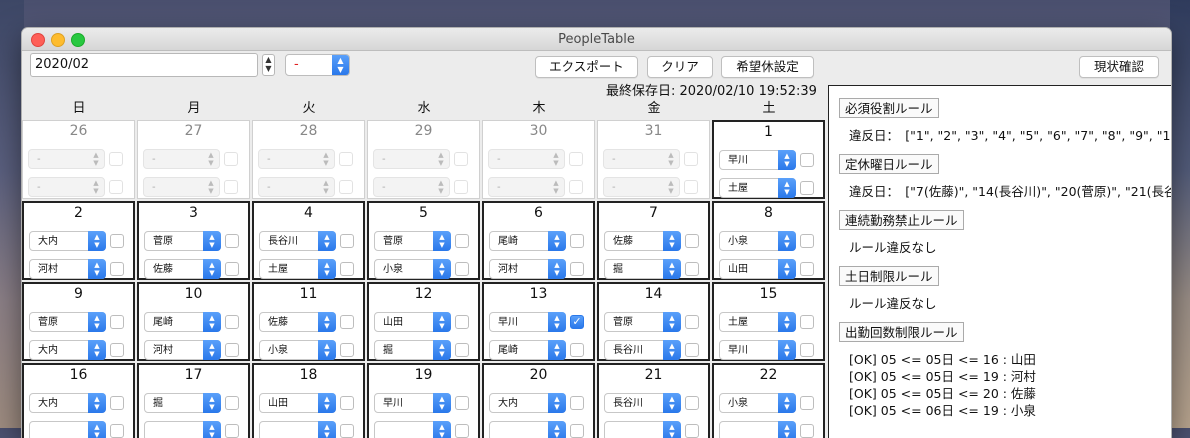 This screenshot has width=1190, height=438. What do you see at coordinates (1119, 67) in the screenshot?
I see `status-check-button: 現状確認` at bounding box center [1119, 67].